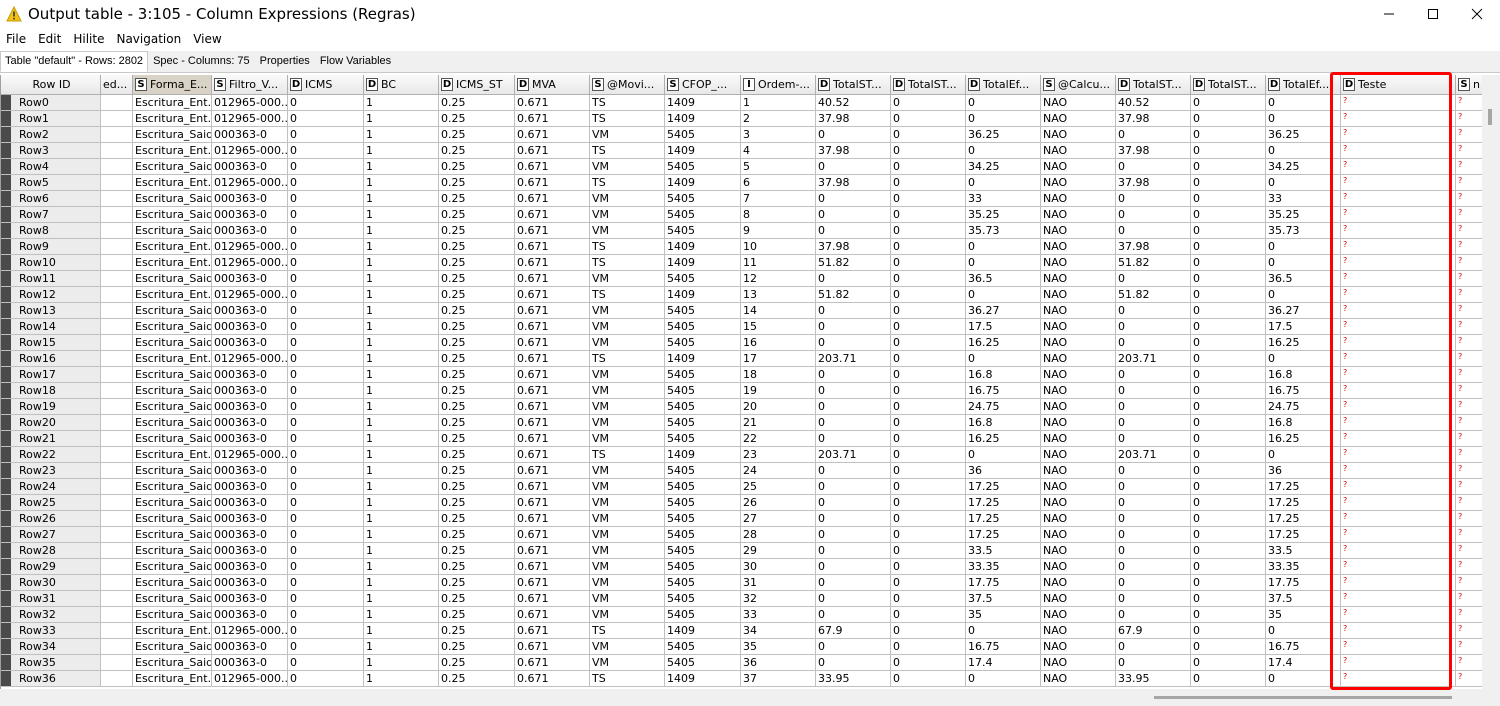 Image resolution: width=1500 pixels, height=706 pixels. Describe the element at coordinates (1303, 375) in the screenshot. I see `table-cell: 16.8` at that location.